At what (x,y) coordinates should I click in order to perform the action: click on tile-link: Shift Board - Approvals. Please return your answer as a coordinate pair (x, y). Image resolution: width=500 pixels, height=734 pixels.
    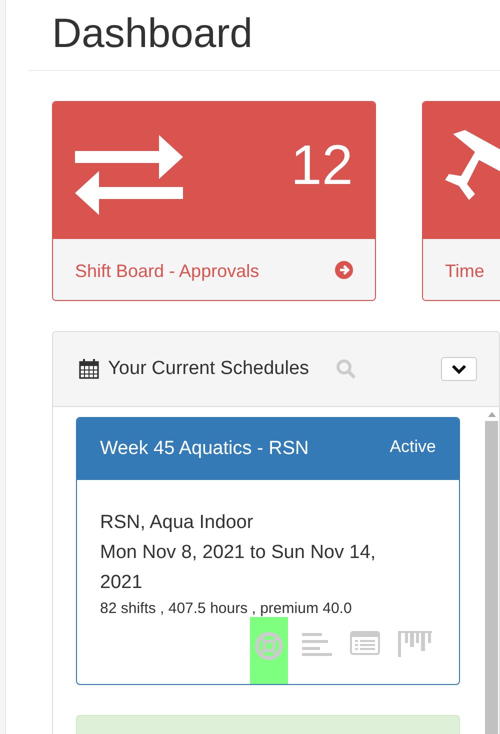
    Looking at the image, I should click on (167, 271).